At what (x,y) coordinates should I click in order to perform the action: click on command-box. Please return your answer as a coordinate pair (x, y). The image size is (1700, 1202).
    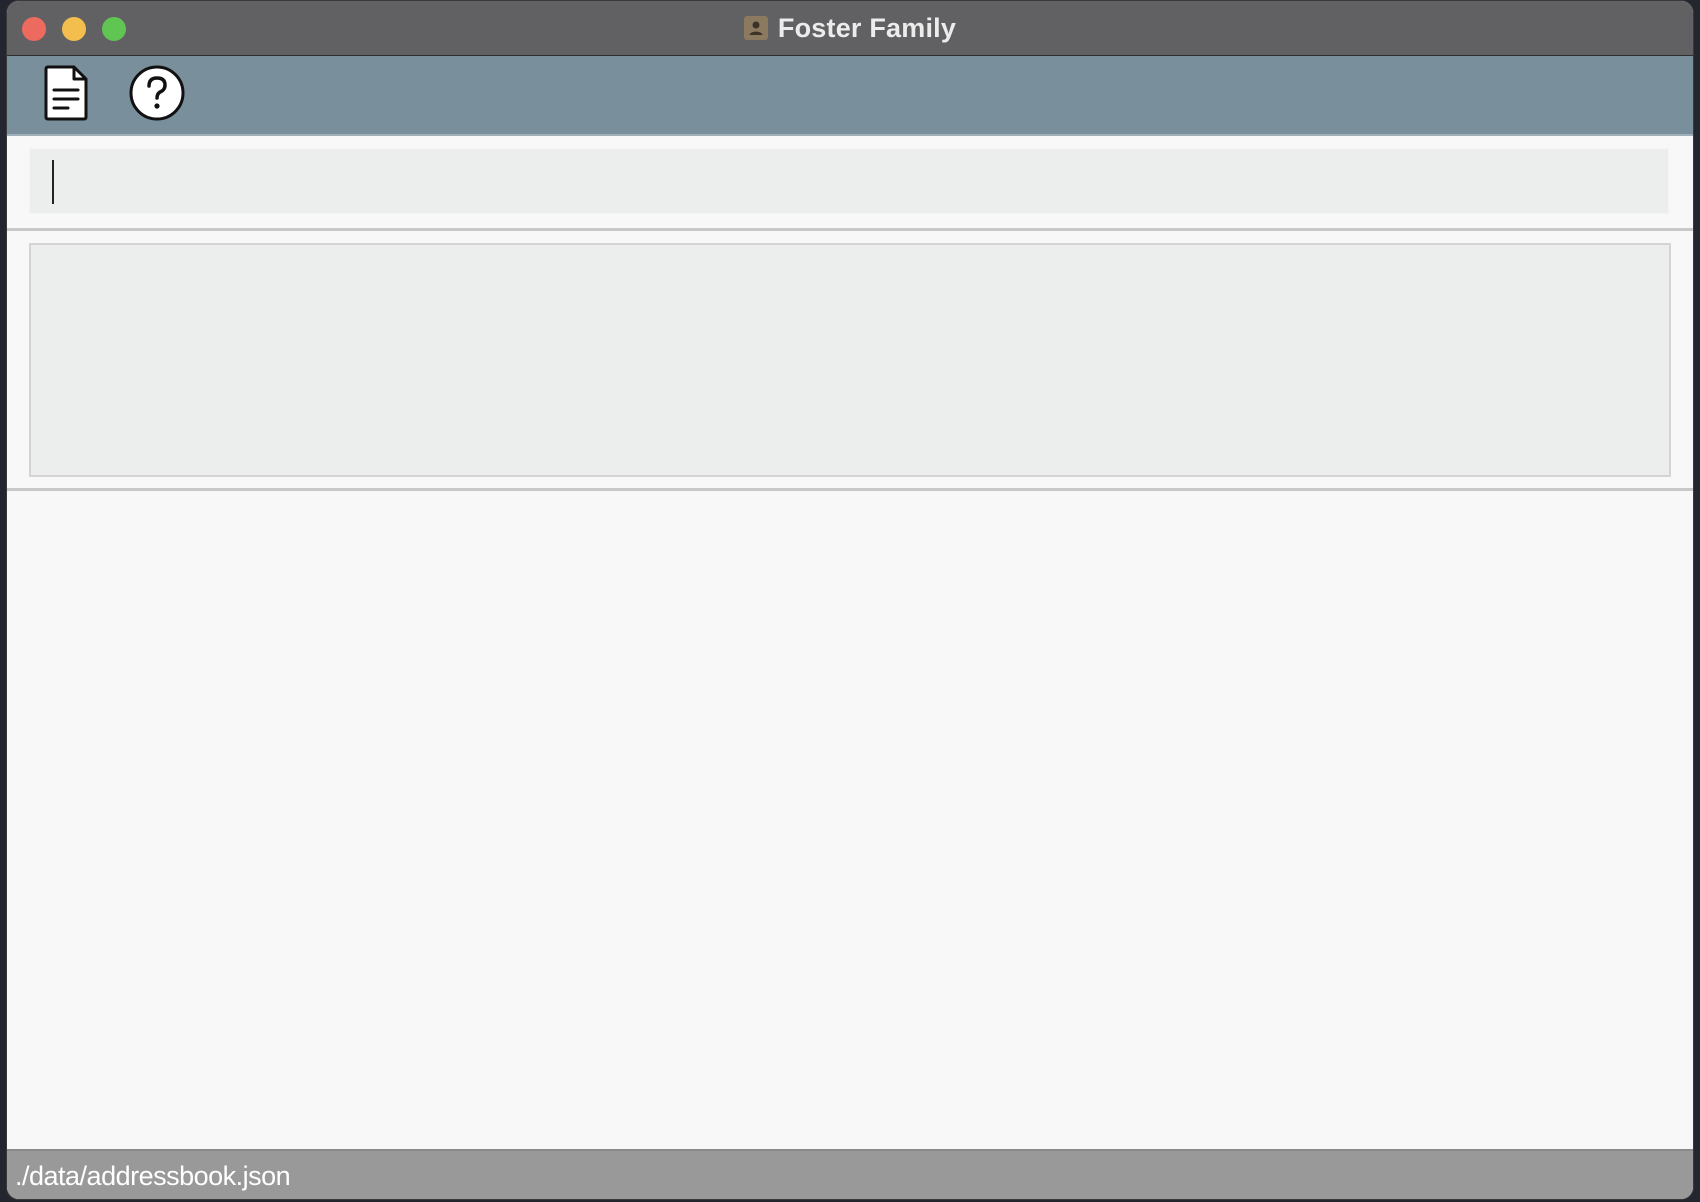
    Looking at the image, I should click on (849, 181).